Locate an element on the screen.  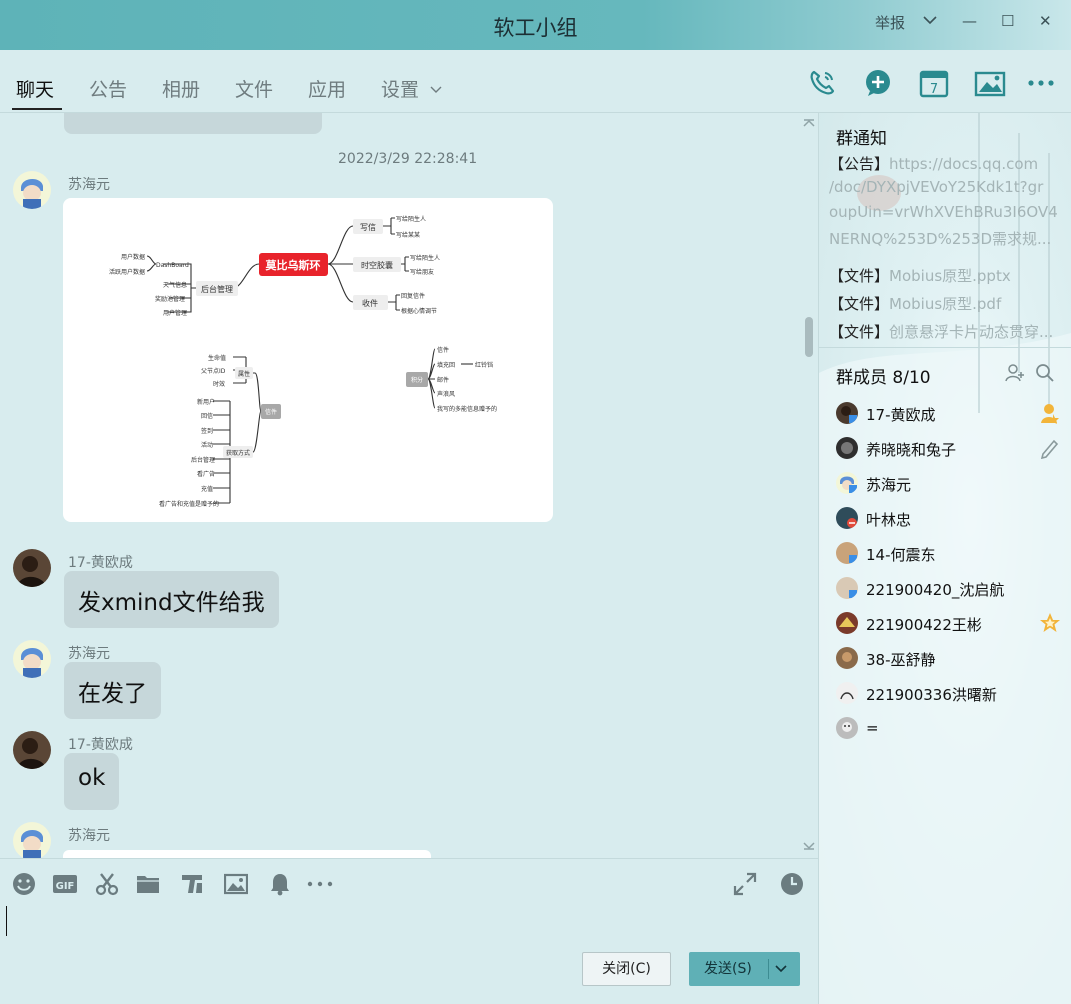
member-name: 221900420_沈启航 is located at coordinates (935, 590).